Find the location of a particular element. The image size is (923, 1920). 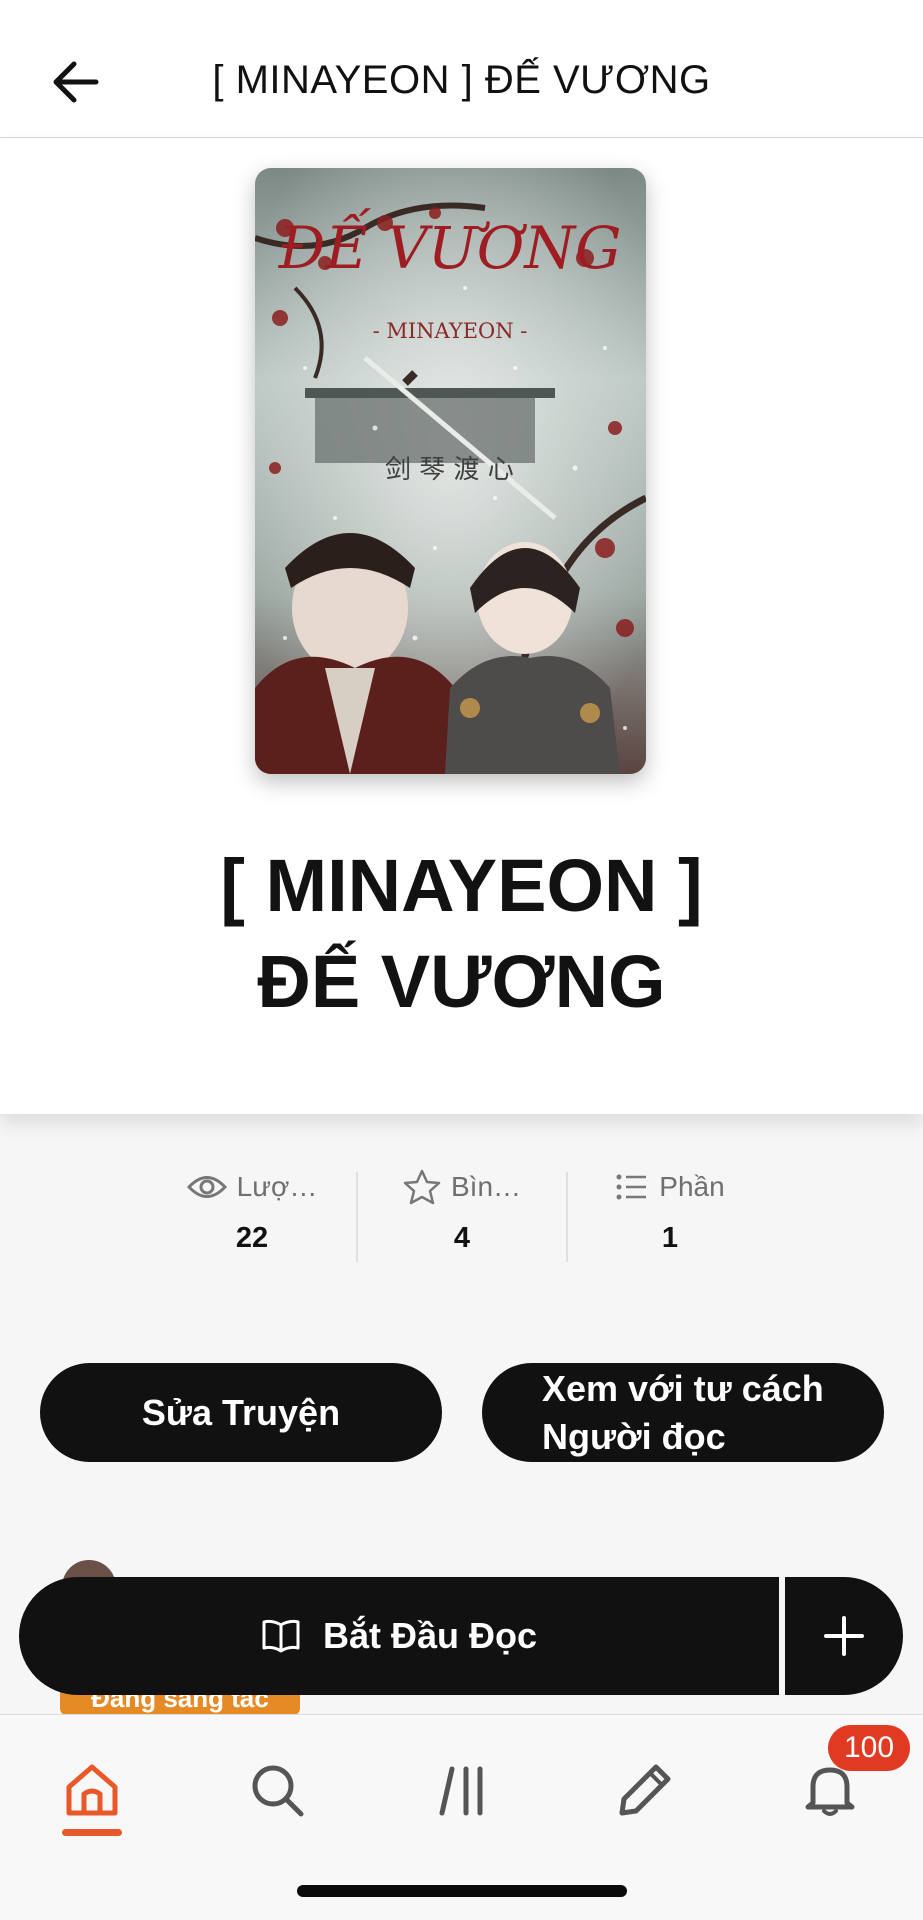

edit-story-label: Sửa Truyện is located at coordinates (241, 1412).